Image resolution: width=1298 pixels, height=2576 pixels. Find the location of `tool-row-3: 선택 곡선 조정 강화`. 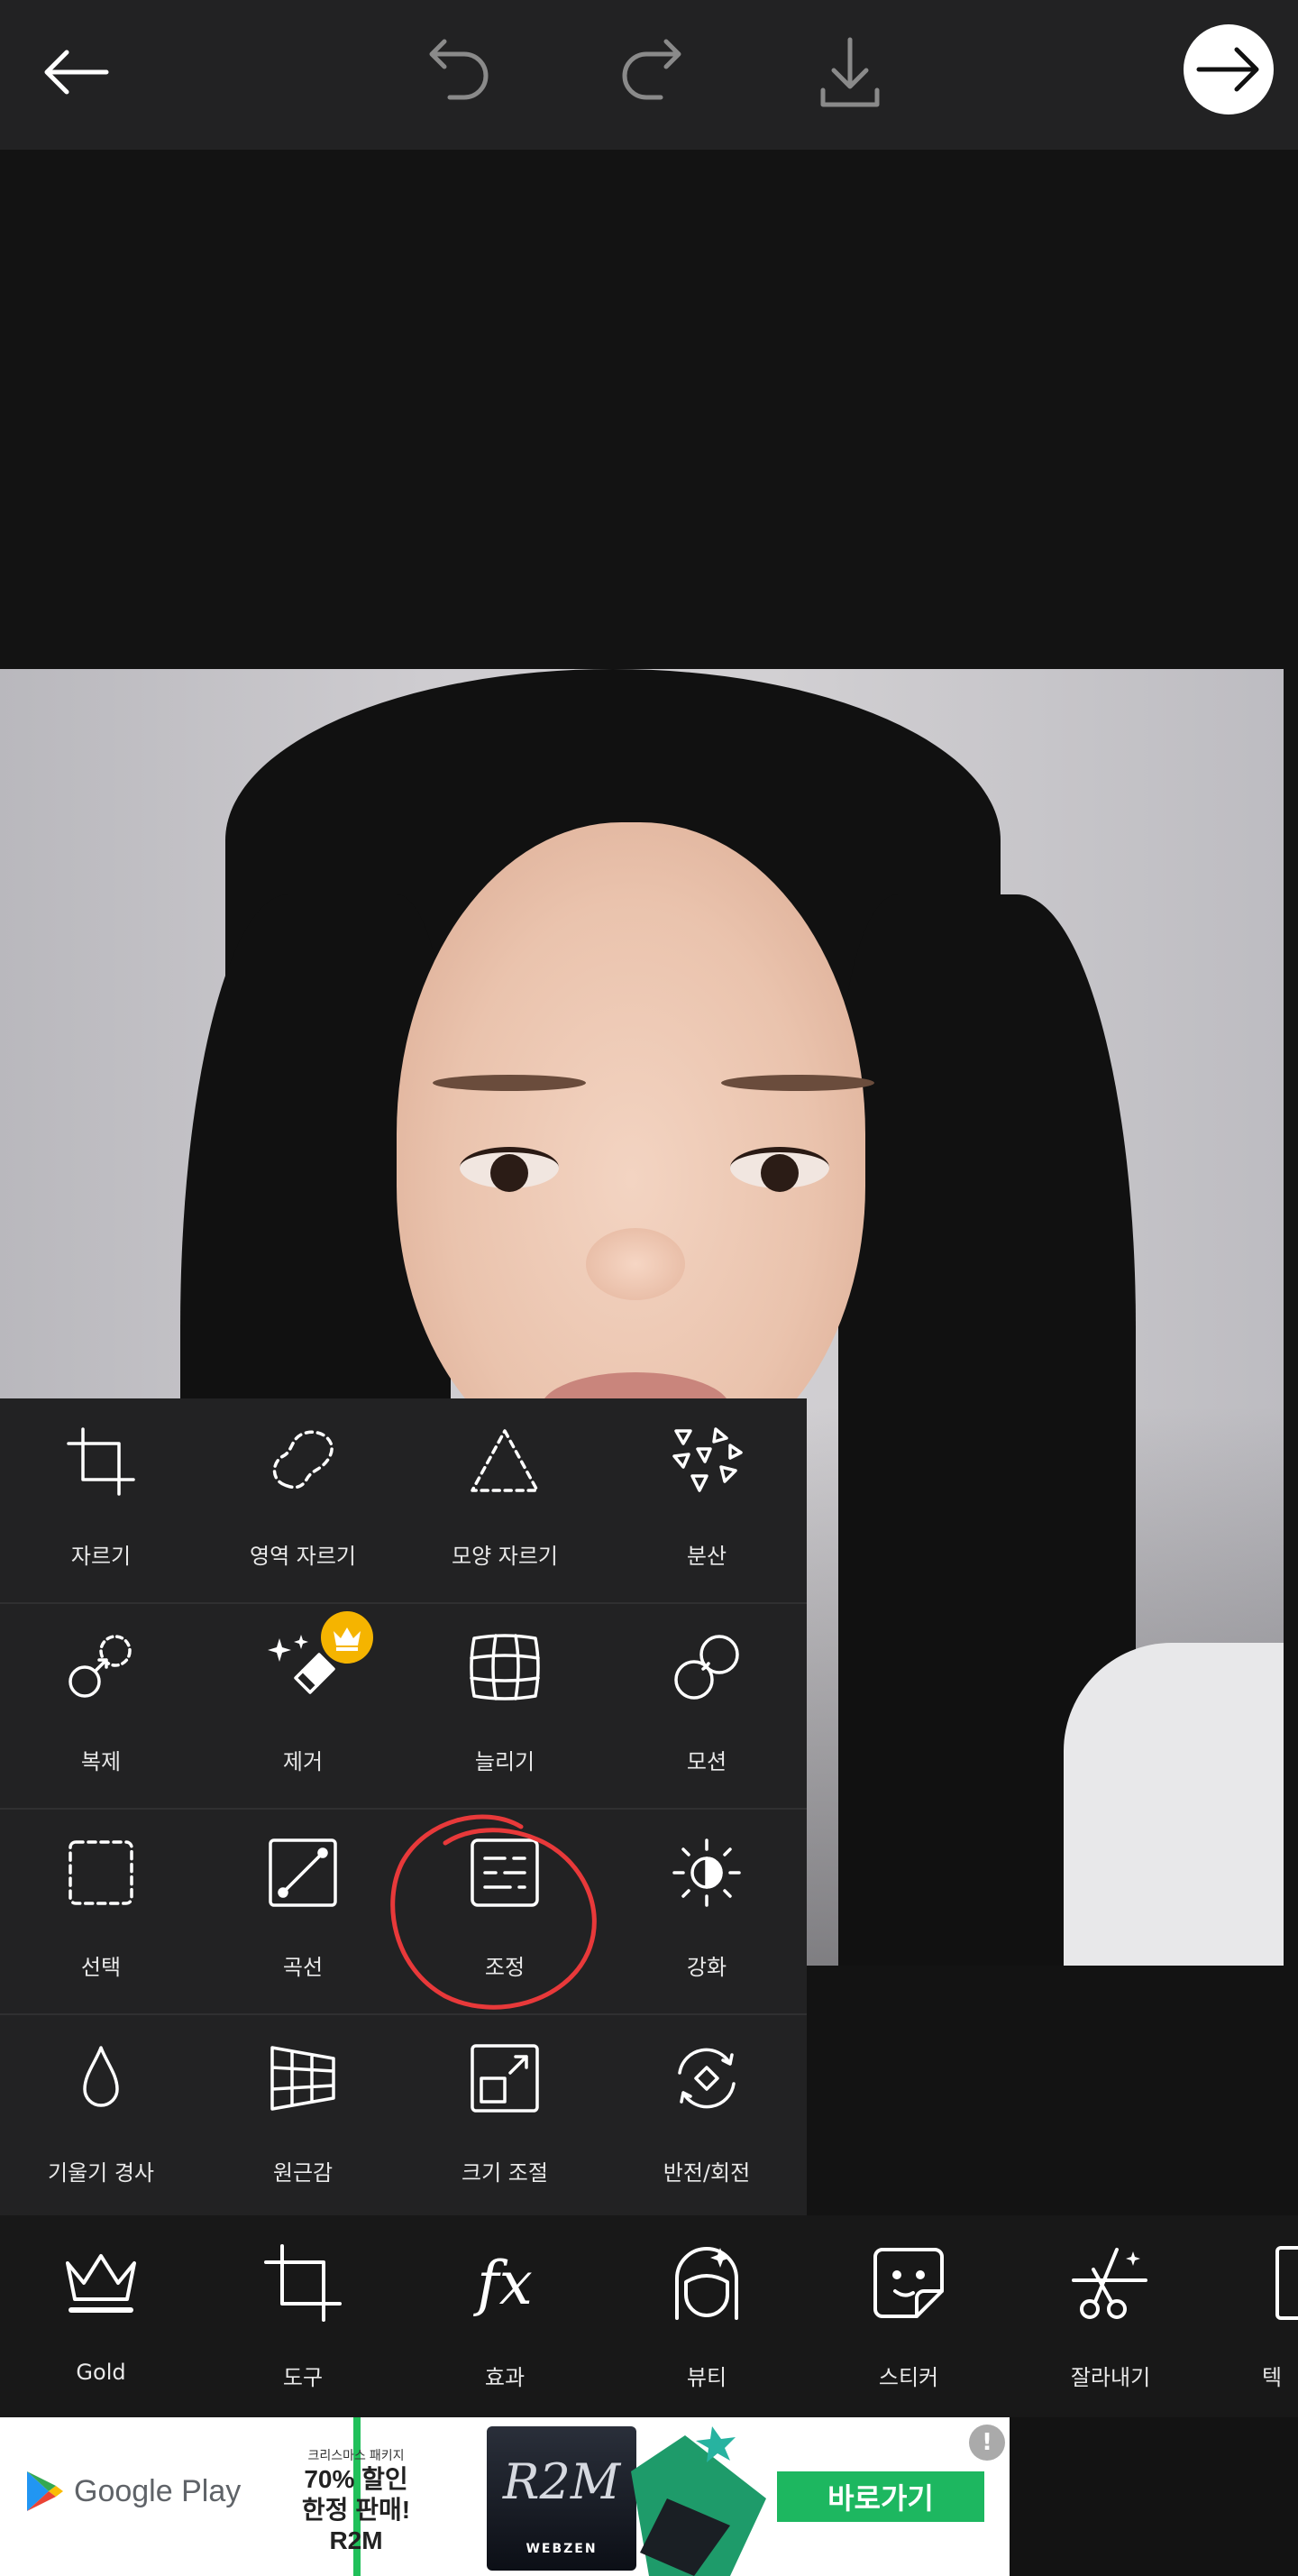

tool-row-3: 선택 곡선 조정 강화 is located at coordinates (403, 1912).